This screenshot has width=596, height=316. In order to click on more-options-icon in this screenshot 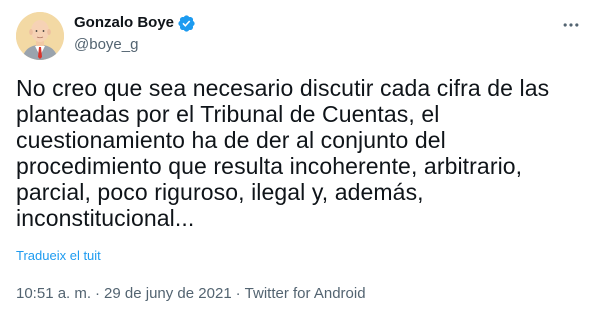, I will do `click(571, 25)`.